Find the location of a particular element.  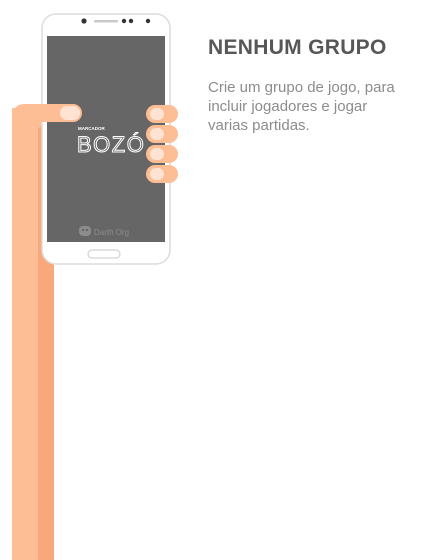

brand-footer: Darth Org is located at coordinates (104, 231).